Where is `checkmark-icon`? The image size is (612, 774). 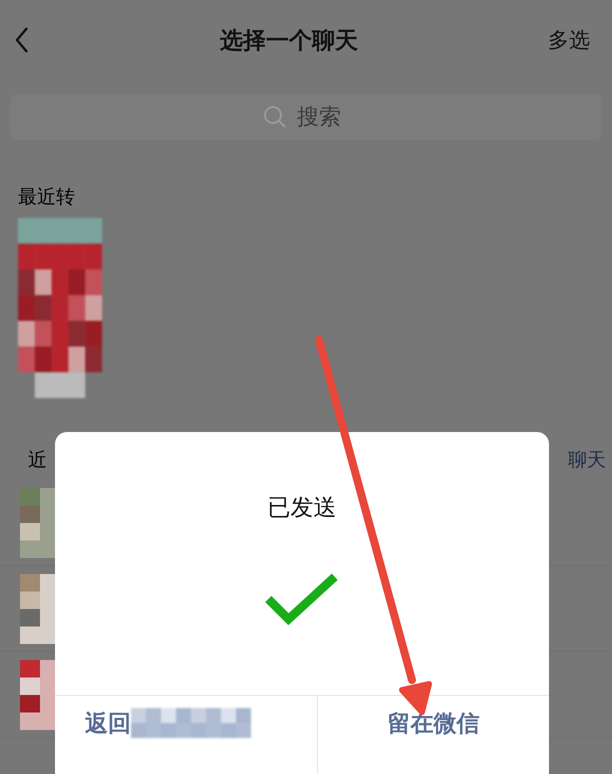 checkmark-icon is located at coordinates (302, 599).